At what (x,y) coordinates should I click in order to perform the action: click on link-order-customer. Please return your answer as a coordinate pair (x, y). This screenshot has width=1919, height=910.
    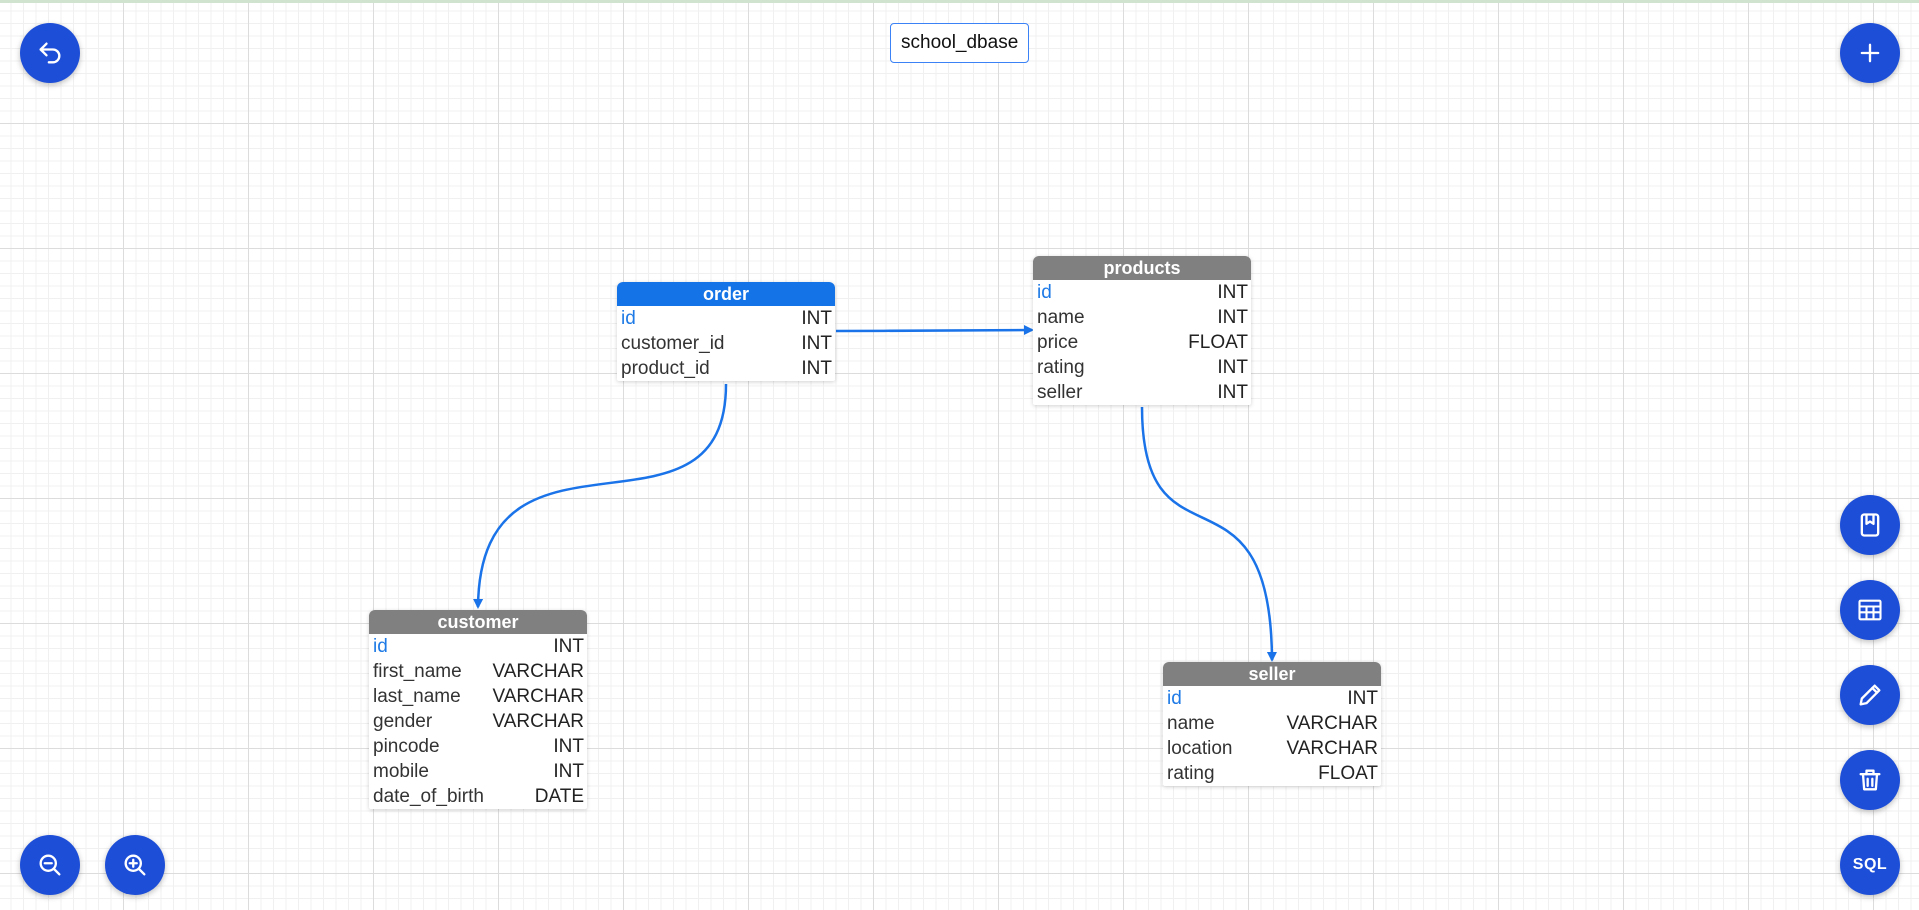
    Looking at the image, I should click on (600, 496).